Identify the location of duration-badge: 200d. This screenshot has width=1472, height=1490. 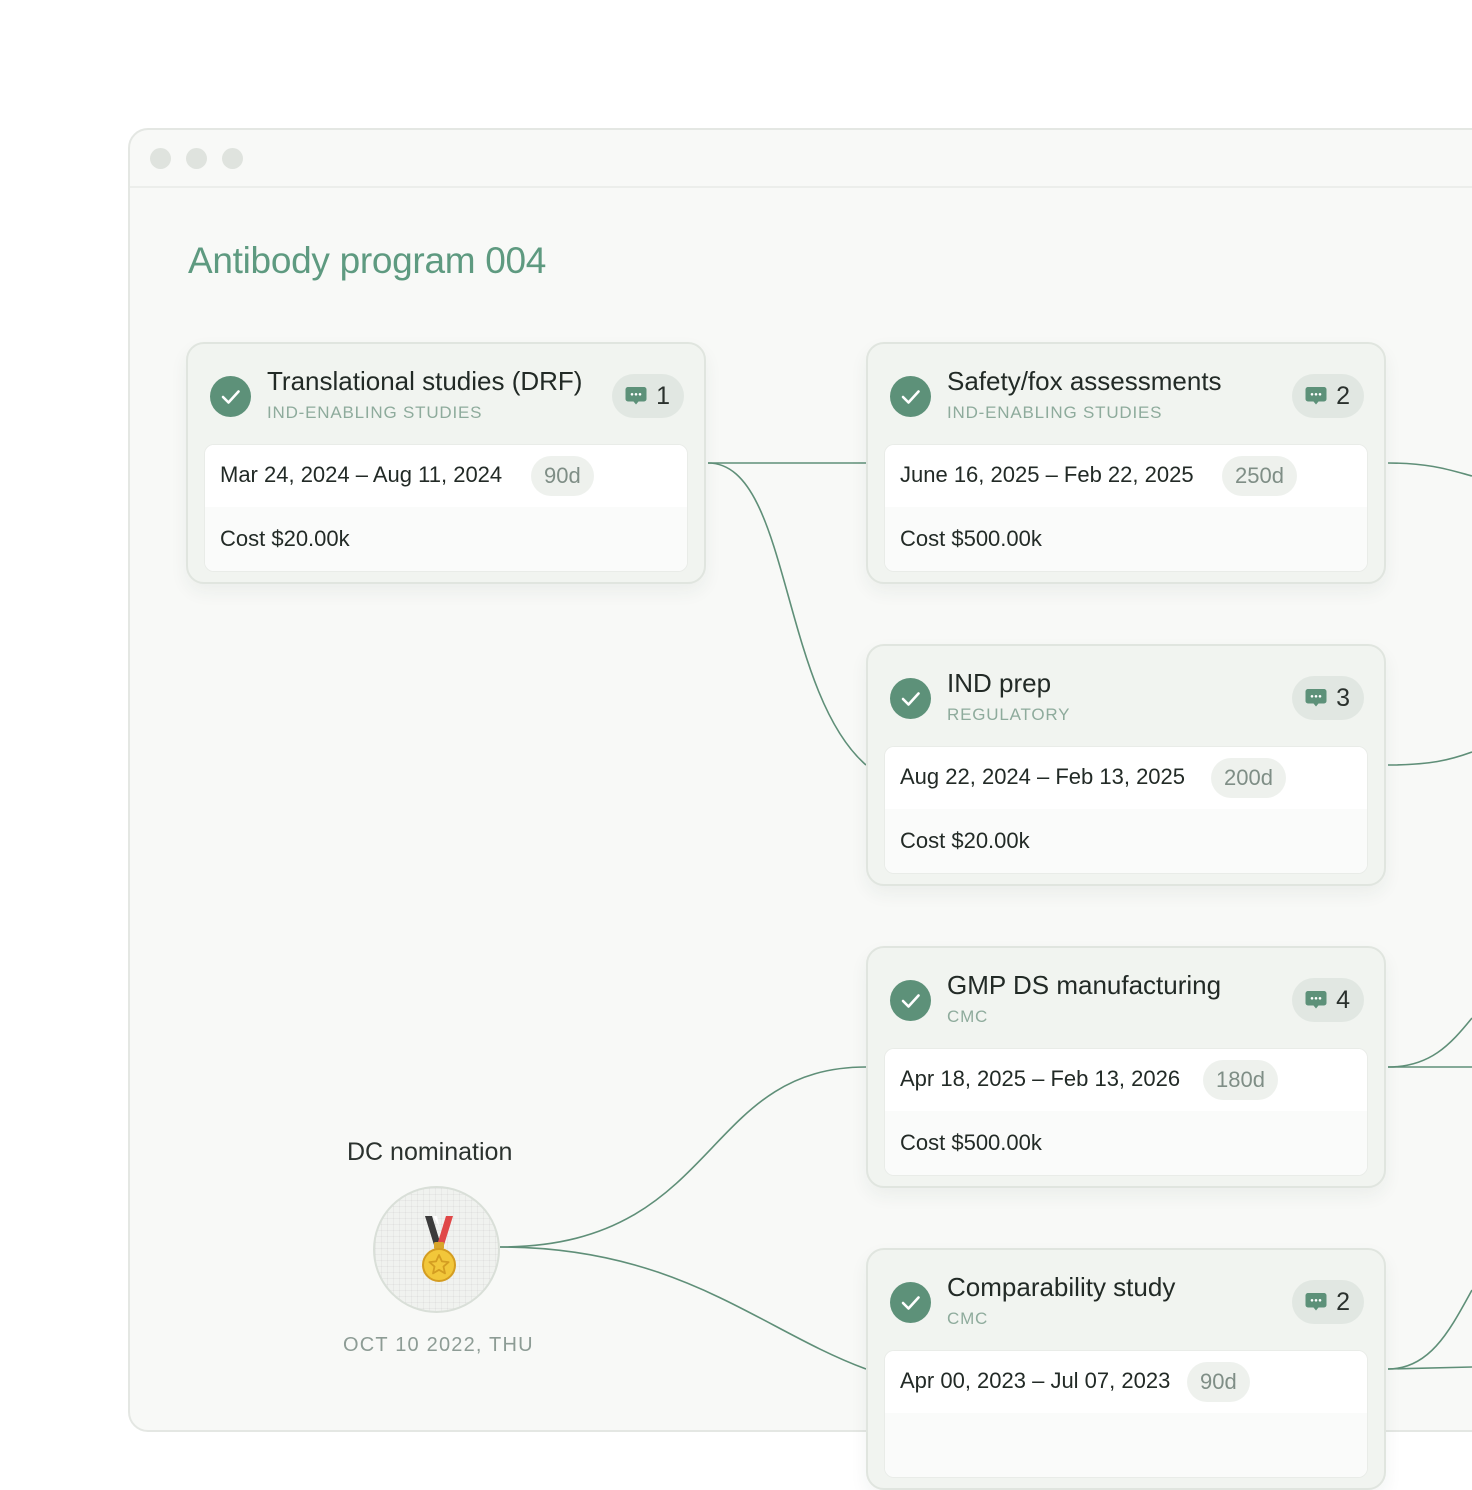
(1248, 778).